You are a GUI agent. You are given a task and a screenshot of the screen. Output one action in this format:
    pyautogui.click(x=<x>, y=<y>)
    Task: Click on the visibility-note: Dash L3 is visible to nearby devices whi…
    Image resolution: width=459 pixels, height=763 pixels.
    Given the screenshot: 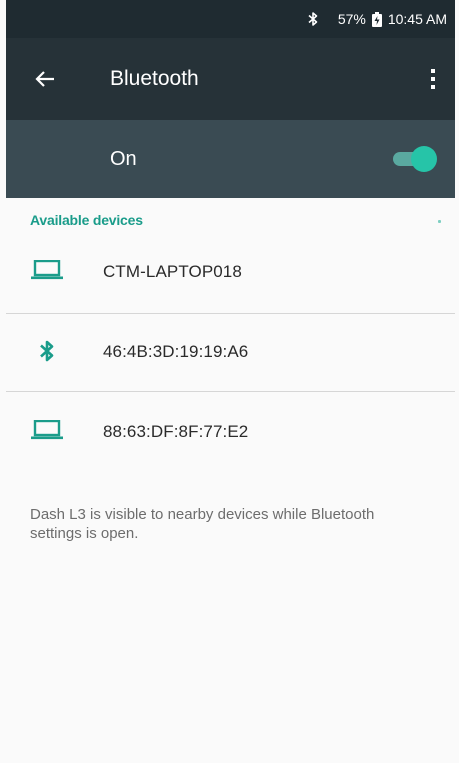 What is the action you would take?
    pyautogui.click(x=202, y=524)
    